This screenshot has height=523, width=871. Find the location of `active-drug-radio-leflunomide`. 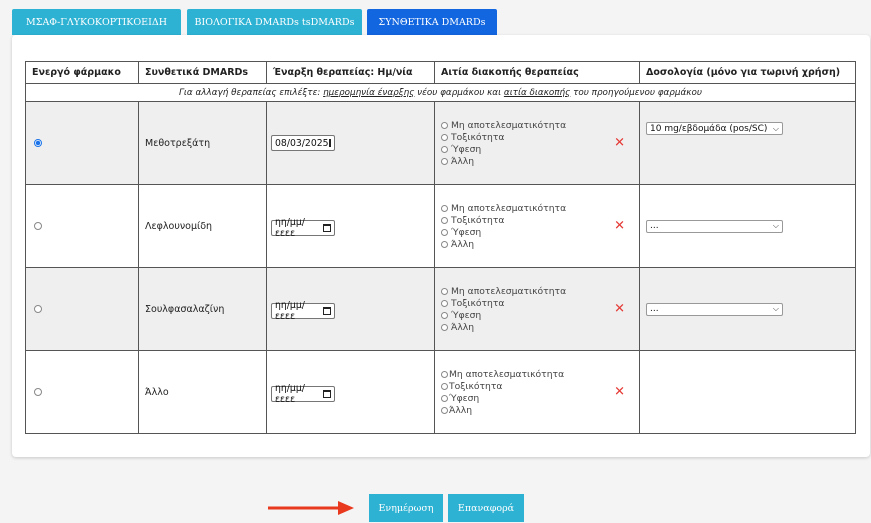

active-drug-radio-leflunomide is located at coordinates (38, 226).